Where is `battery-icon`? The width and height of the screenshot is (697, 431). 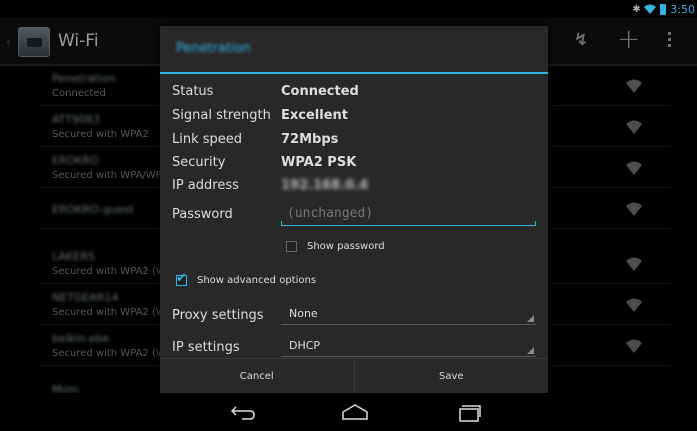 battery-icon is located at coordinates (663, 9).